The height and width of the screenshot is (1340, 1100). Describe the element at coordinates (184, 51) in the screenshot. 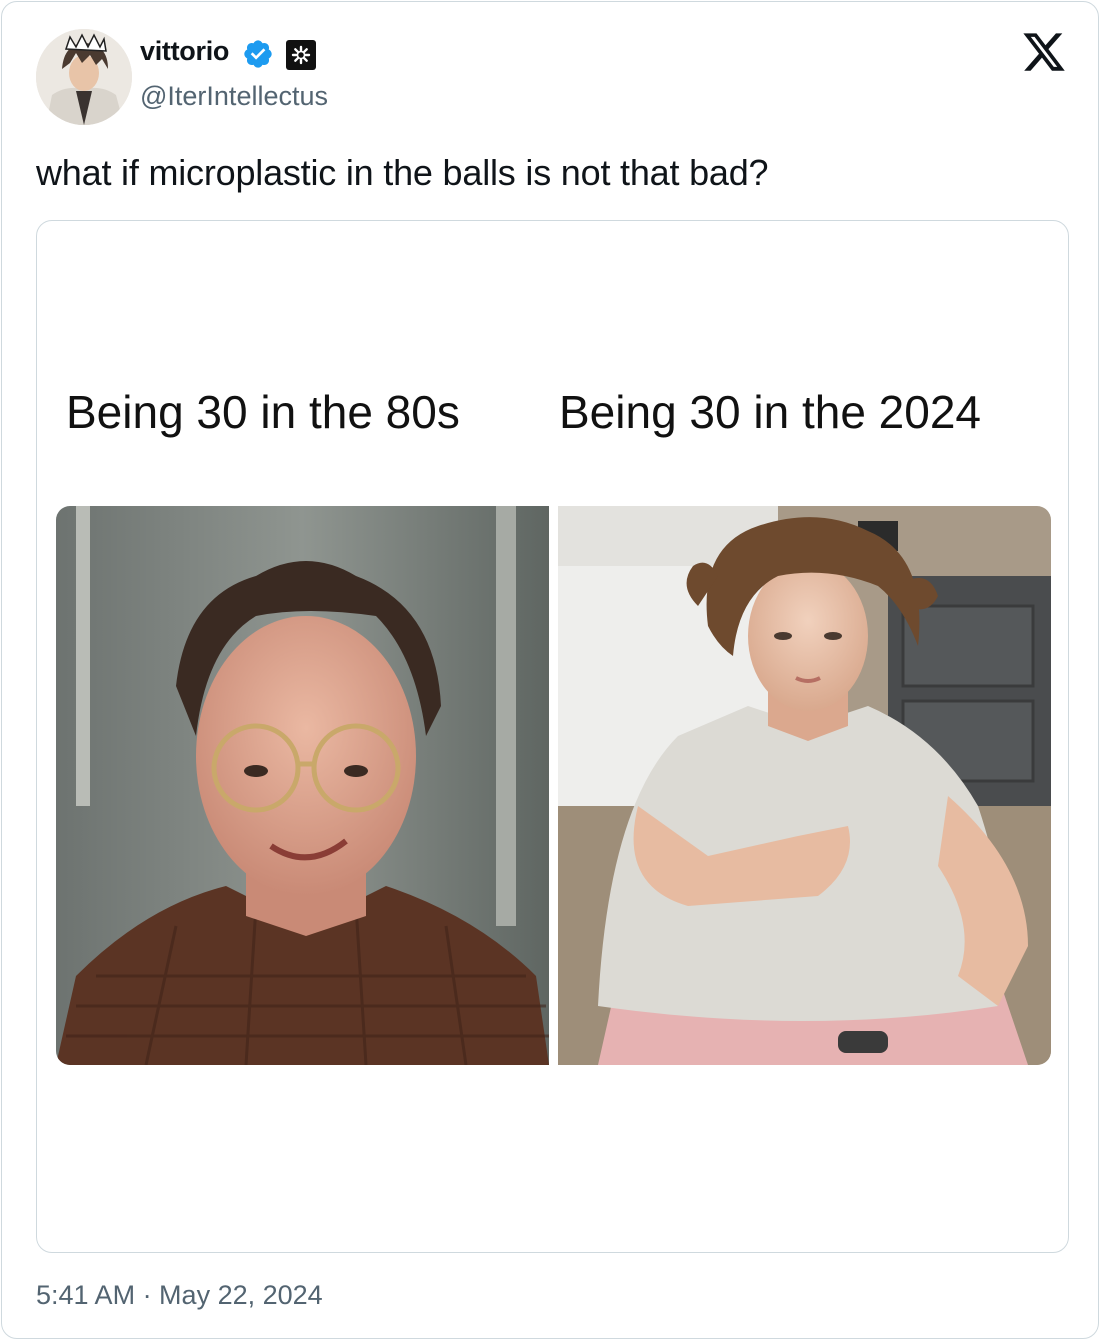

I see `author-display-name: vittorio` at that location.